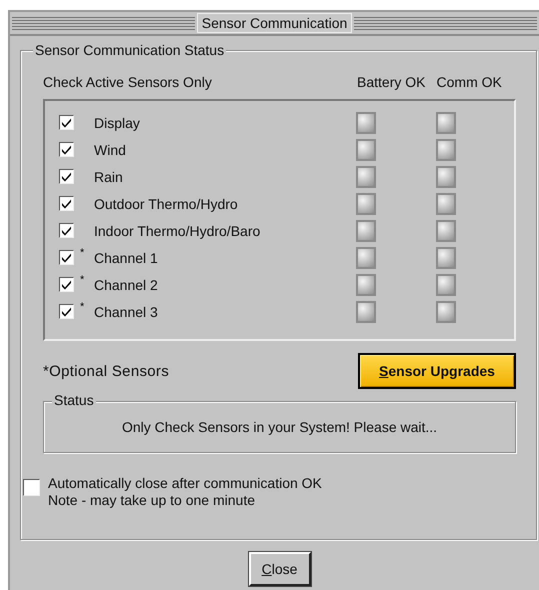 Image resolution: width=539 pixels, height=590 pixels. I want to click on note-text: Note - may take up to one minute, so click(152, 500).